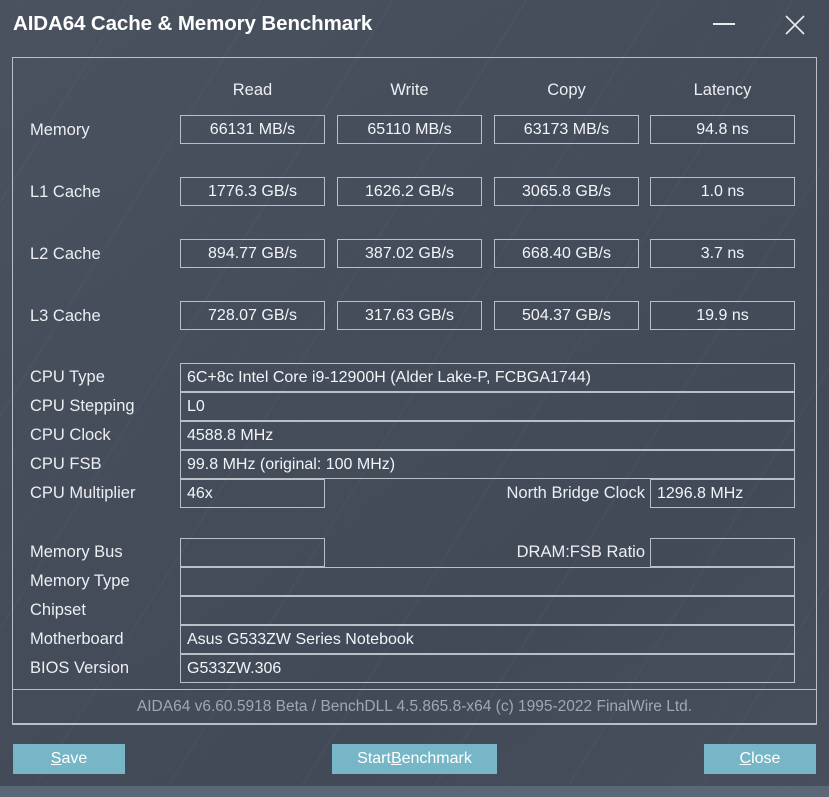  I want to click on row-label-l3-cache: L3 Cache, so click(65, 316).